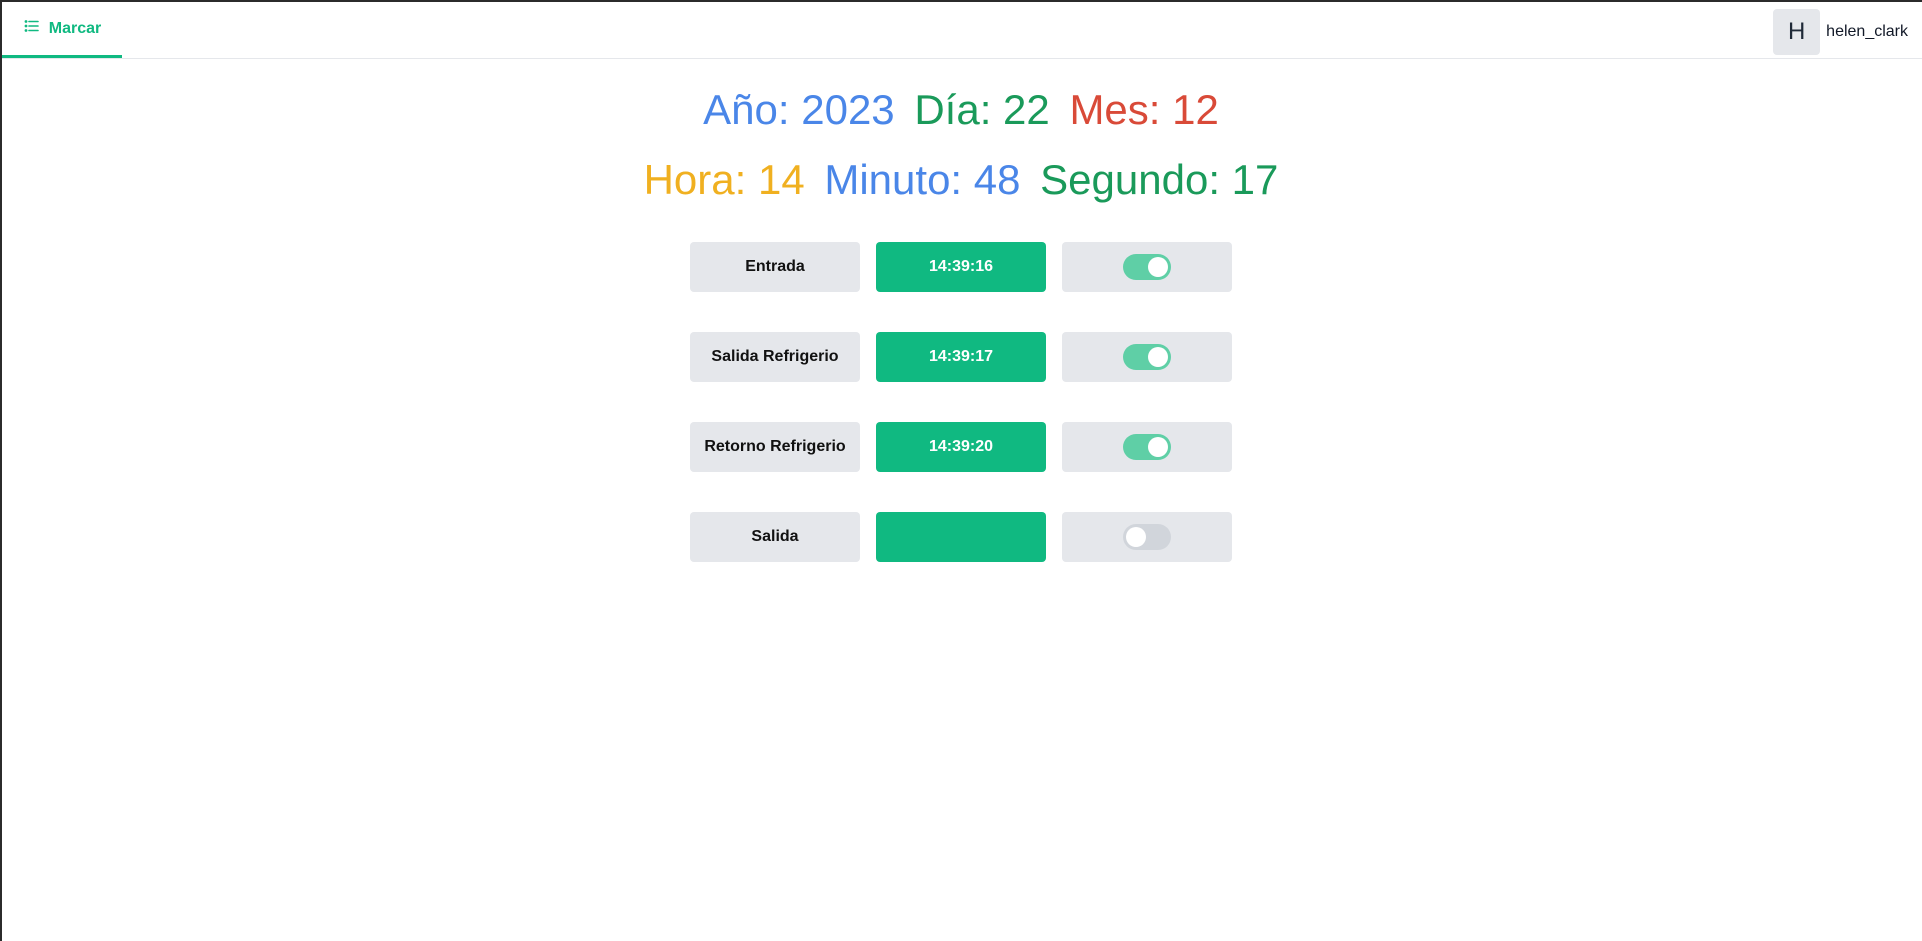  I want to click on mark-time-button, so click(961, 537).